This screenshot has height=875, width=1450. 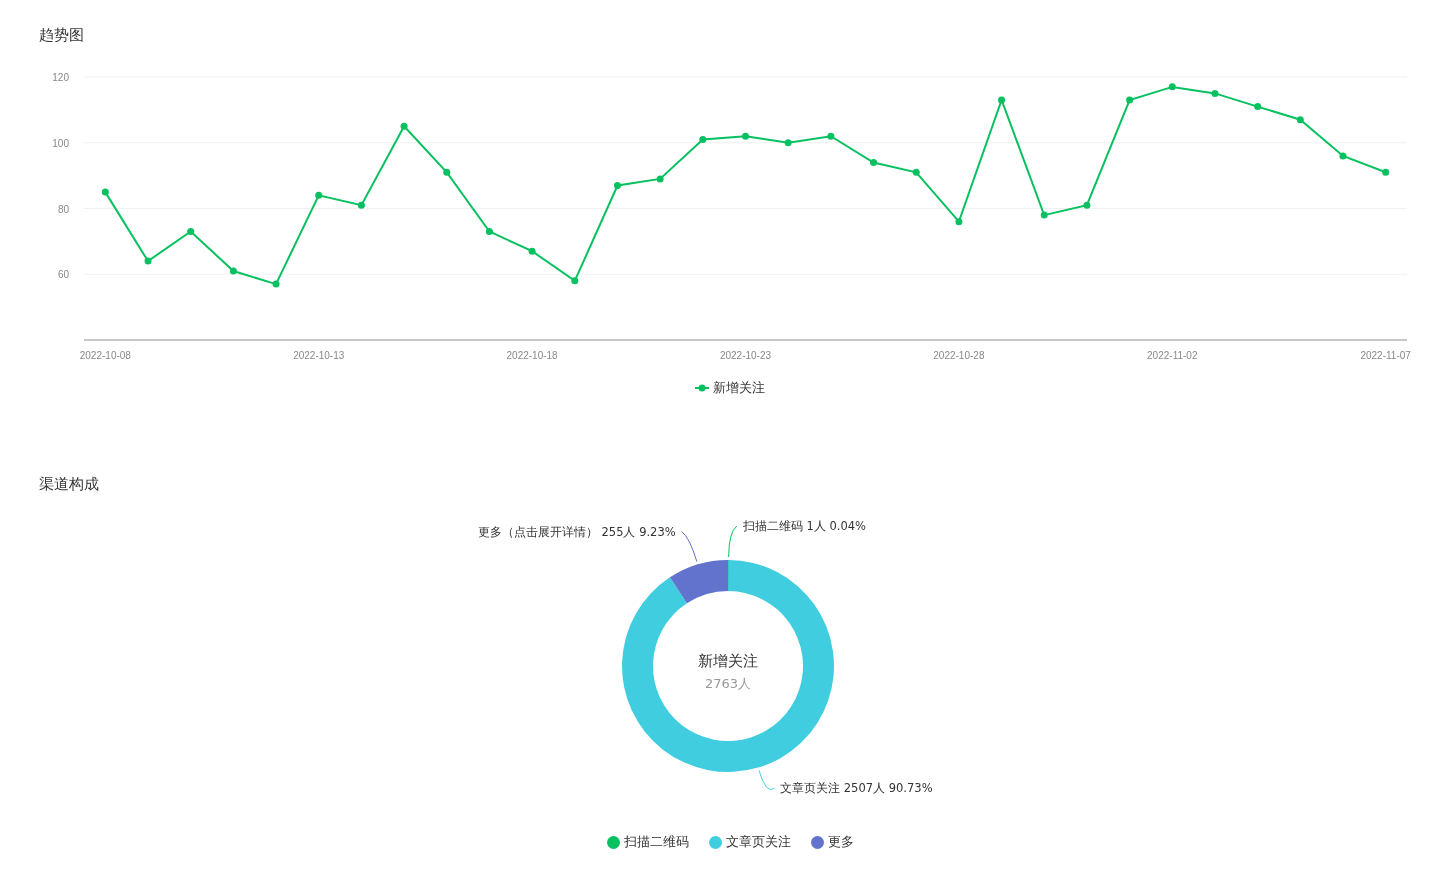 What do you see at coordinates (656, 842) in the screenshot?
I see `legend-label: 扫描二维码` at bounding box center [656, 842].